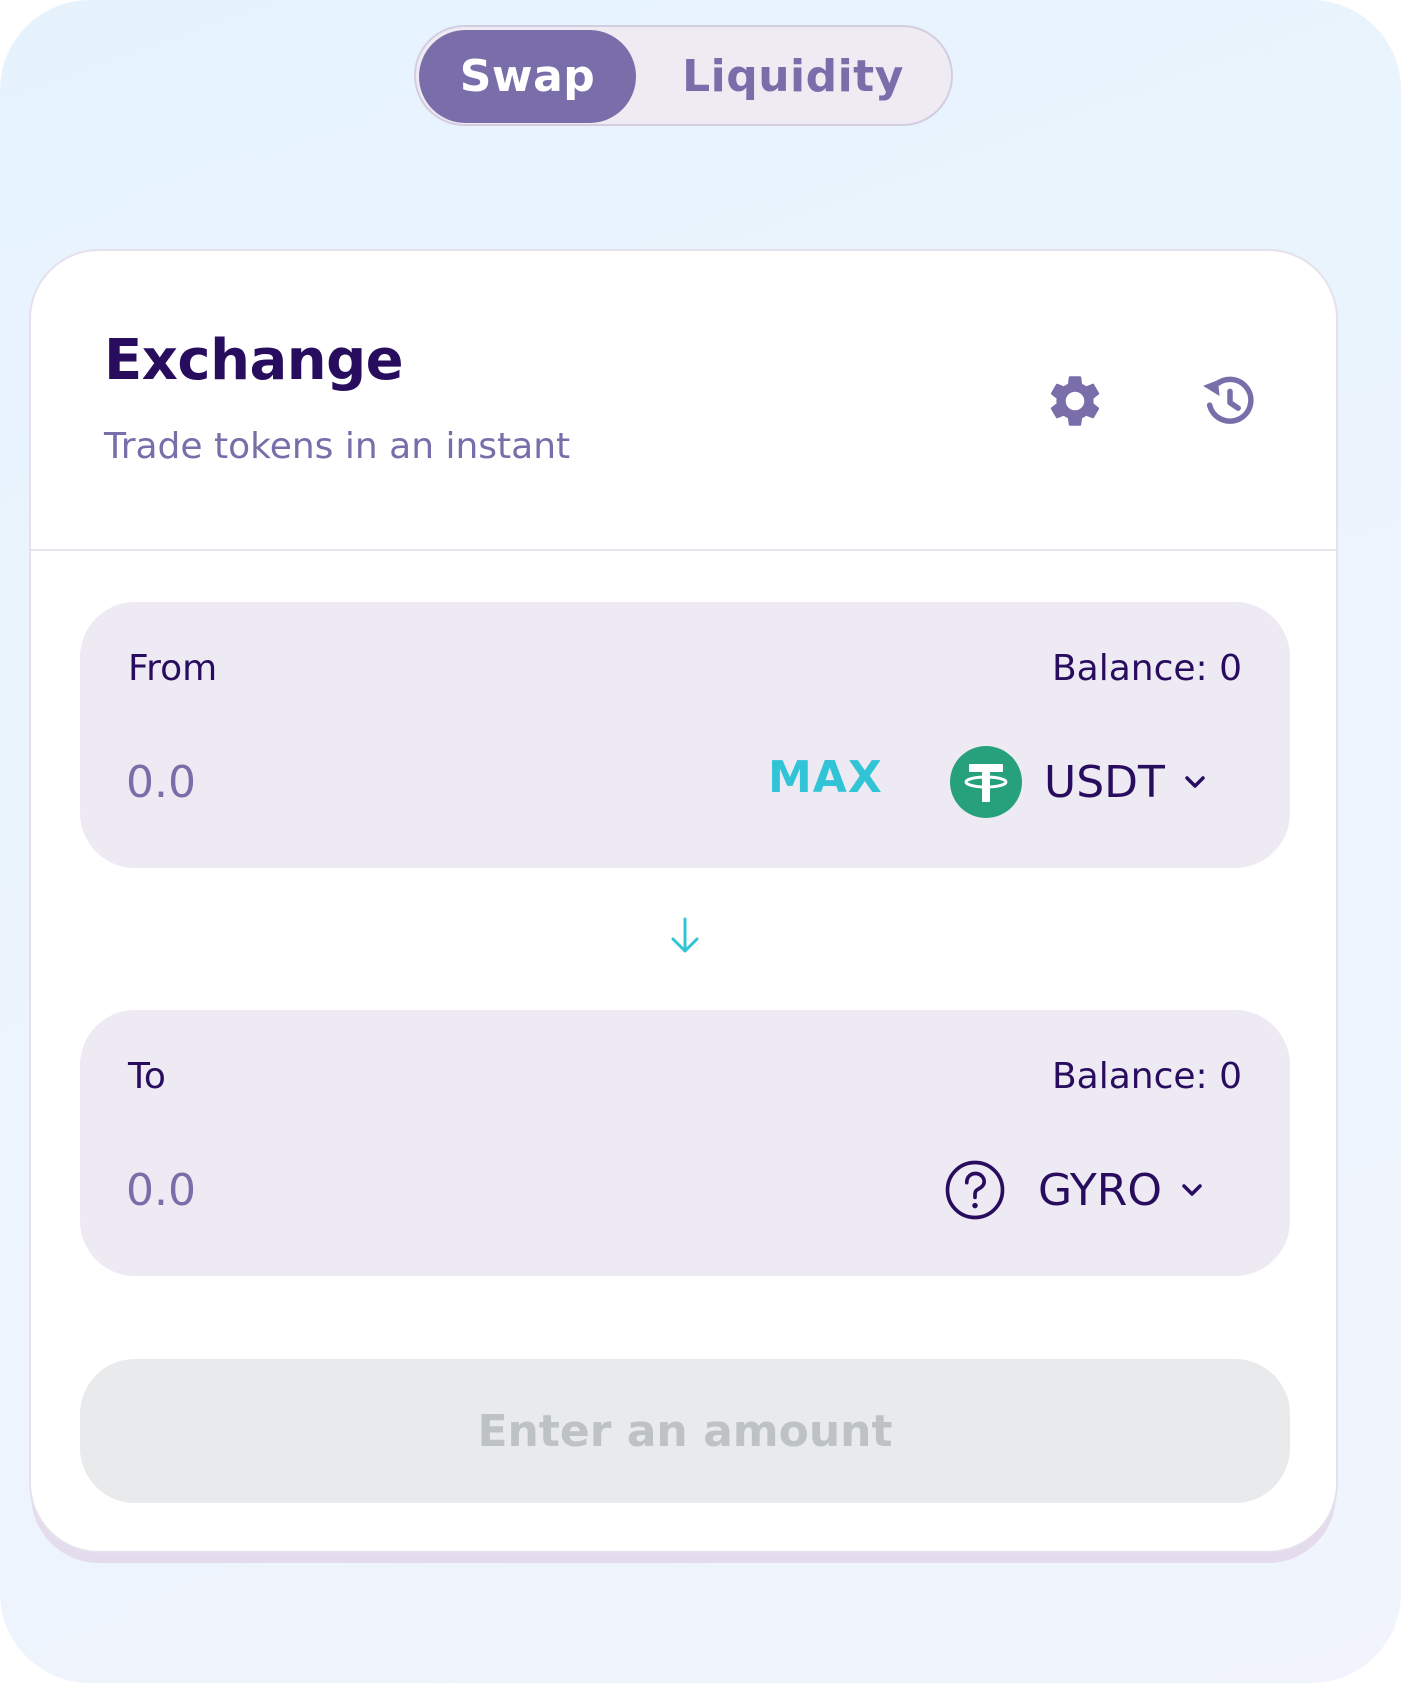 The height and width of the screenshot is (1683, 1401). I want to click on arrow-down-icon, so click(685, 936).